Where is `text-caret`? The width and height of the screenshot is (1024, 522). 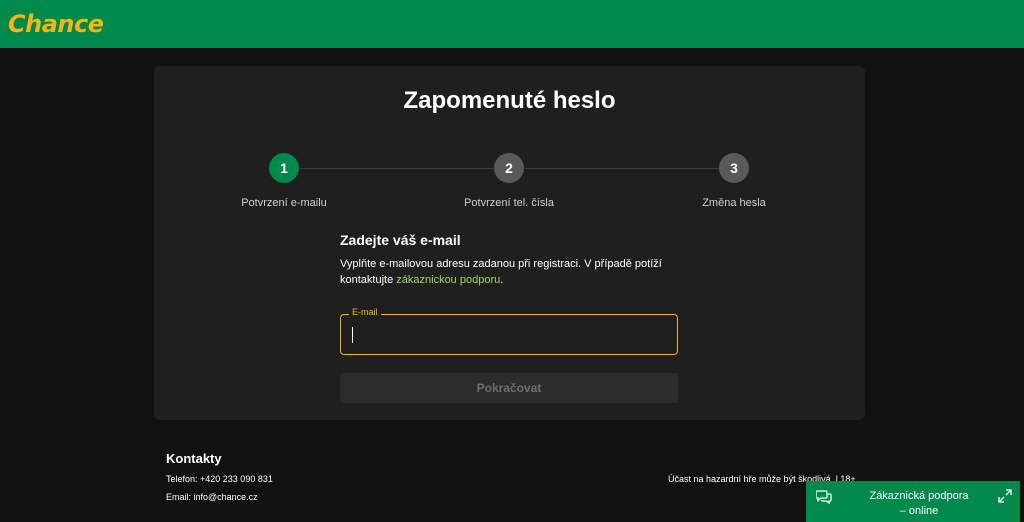 text-caret is located at coordinates (352, 335).